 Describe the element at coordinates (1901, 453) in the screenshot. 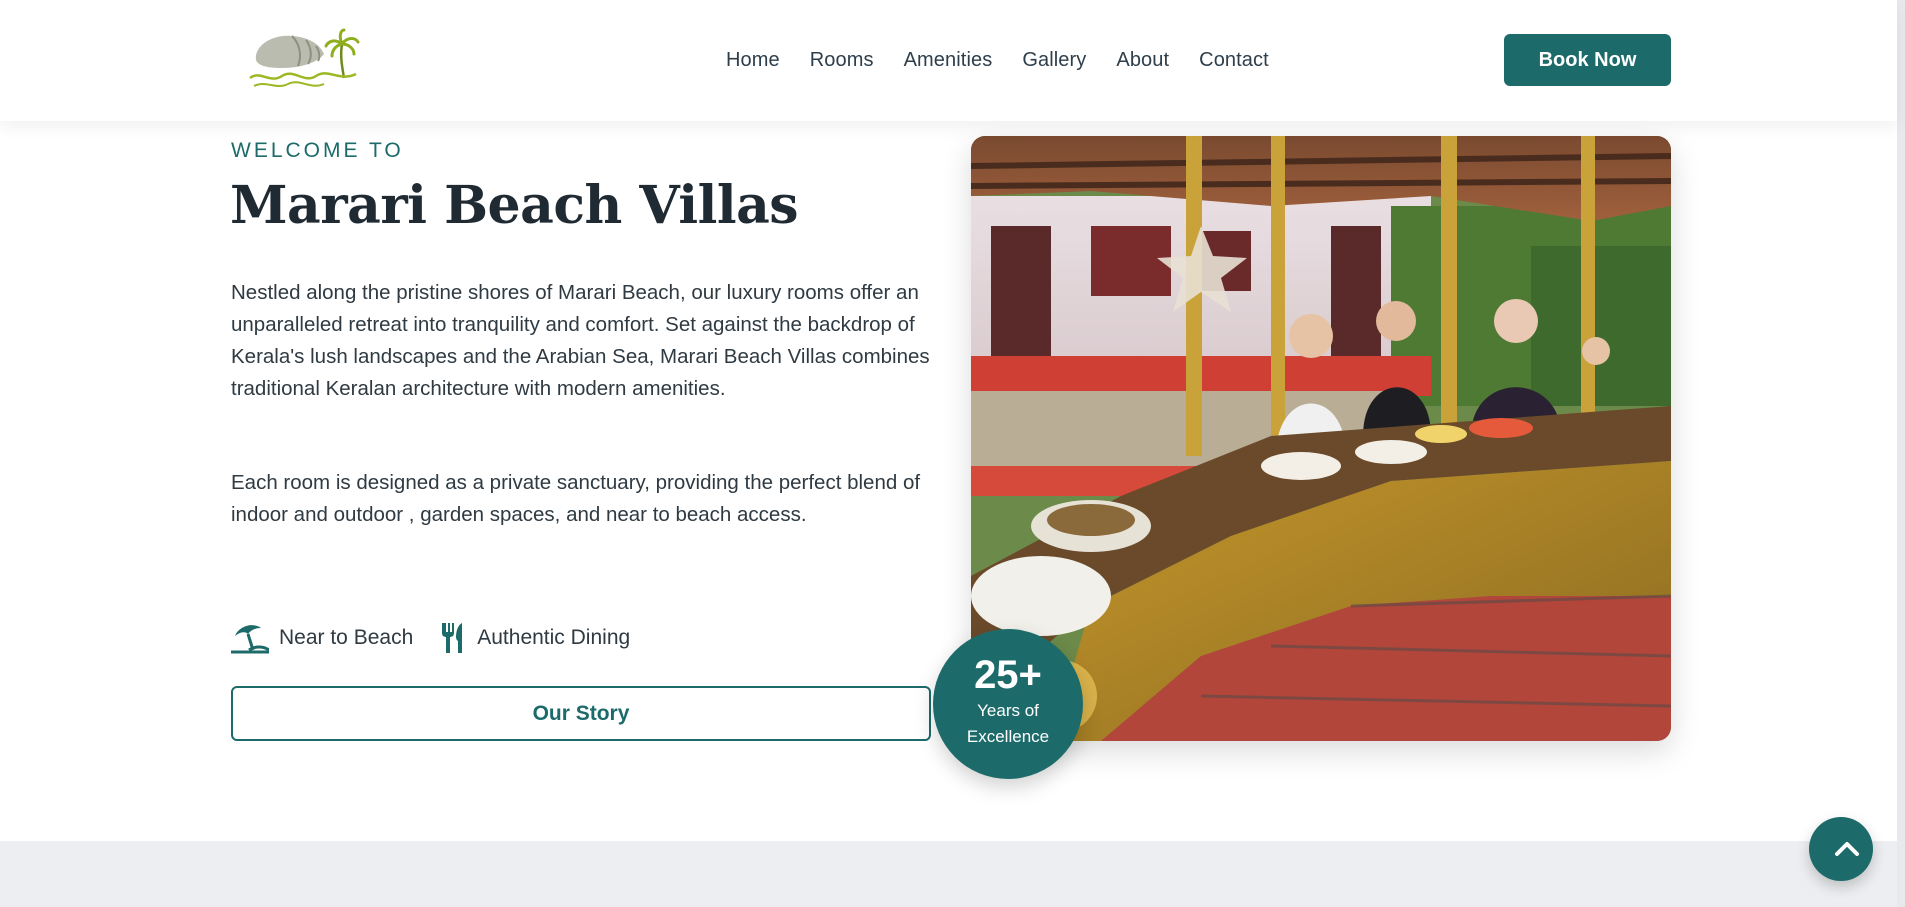

I see `scrollbar-track` at that location.